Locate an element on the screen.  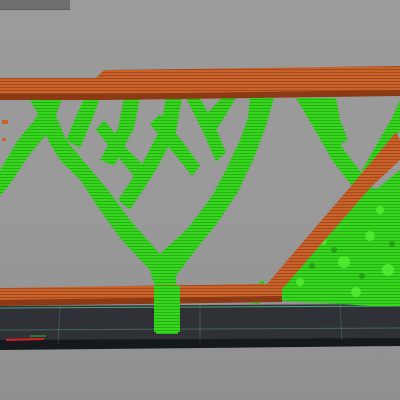
support-trunk-base is located at coordinates (167, 309).